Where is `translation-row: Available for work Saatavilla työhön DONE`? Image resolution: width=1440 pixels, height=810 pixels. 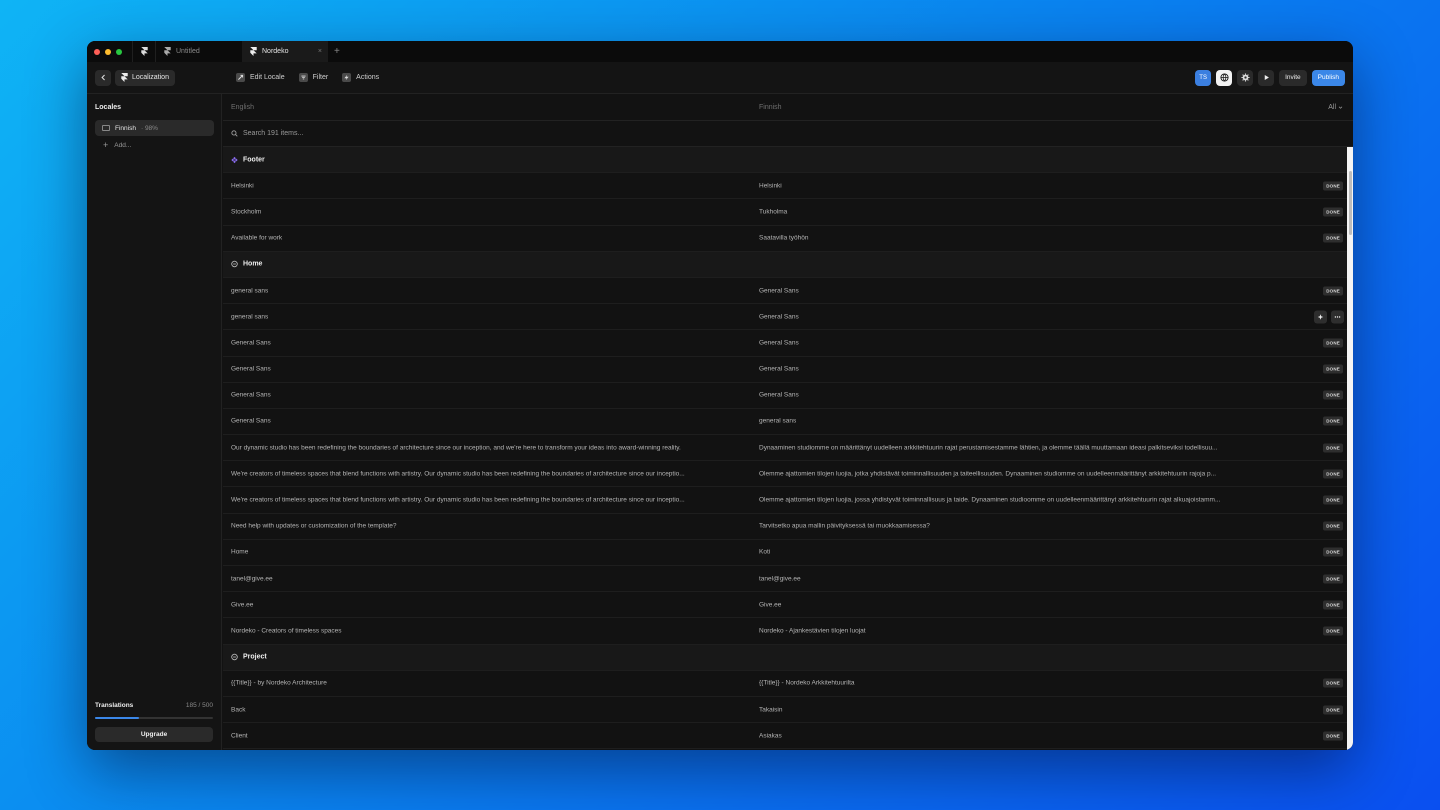
translation-row: Available for work Saatavilla työhön DONE is located at coordinates (788, 239).